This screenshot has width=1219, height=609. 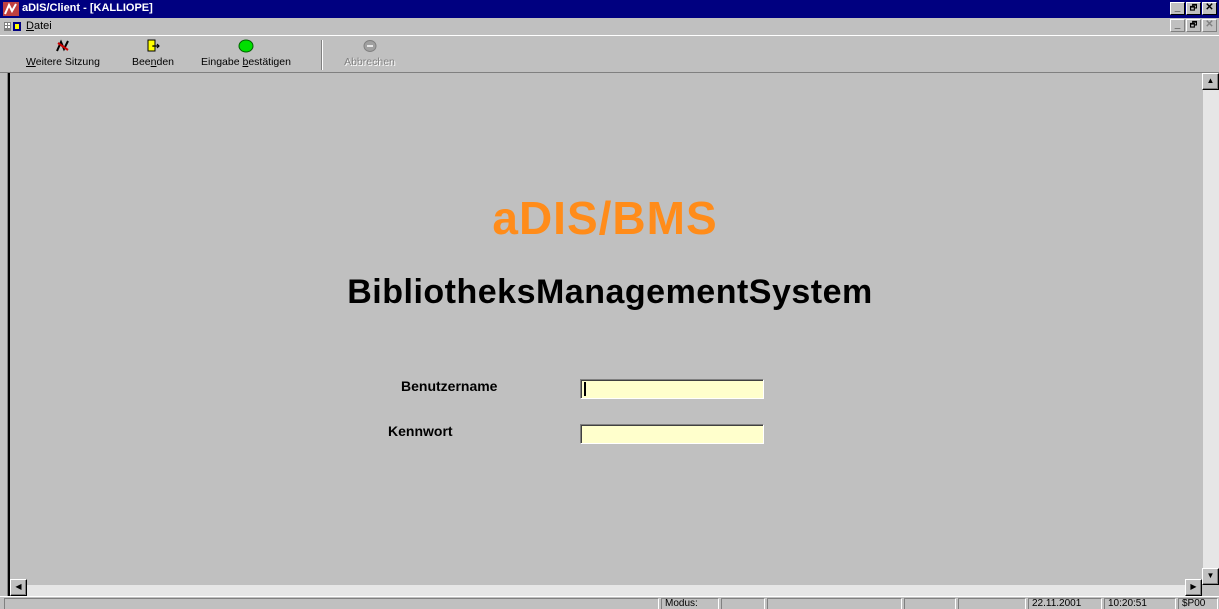 What do you see at coordinates (449, 386) in the screenshot?
I see `username-label: Benutzername` at bounding box center [449, 386].